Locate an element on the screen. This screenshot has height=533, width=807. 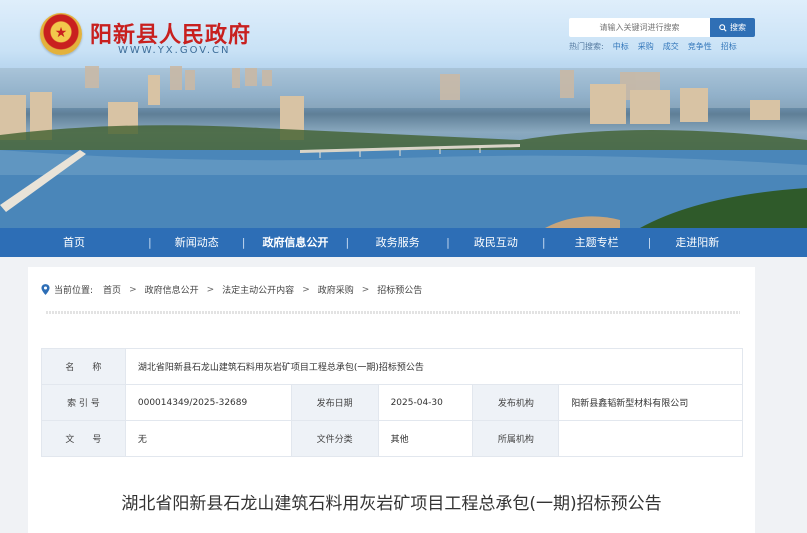
search-button: 搜索 is located at coordinates (732, 27).